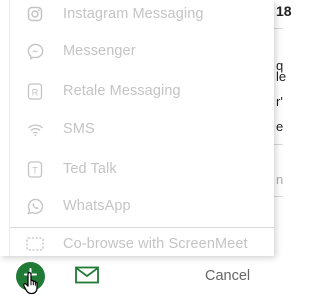 Image resolution: width=320 pixels, height=307 pixels. I want to click on mail-icon, so click(87, 277).